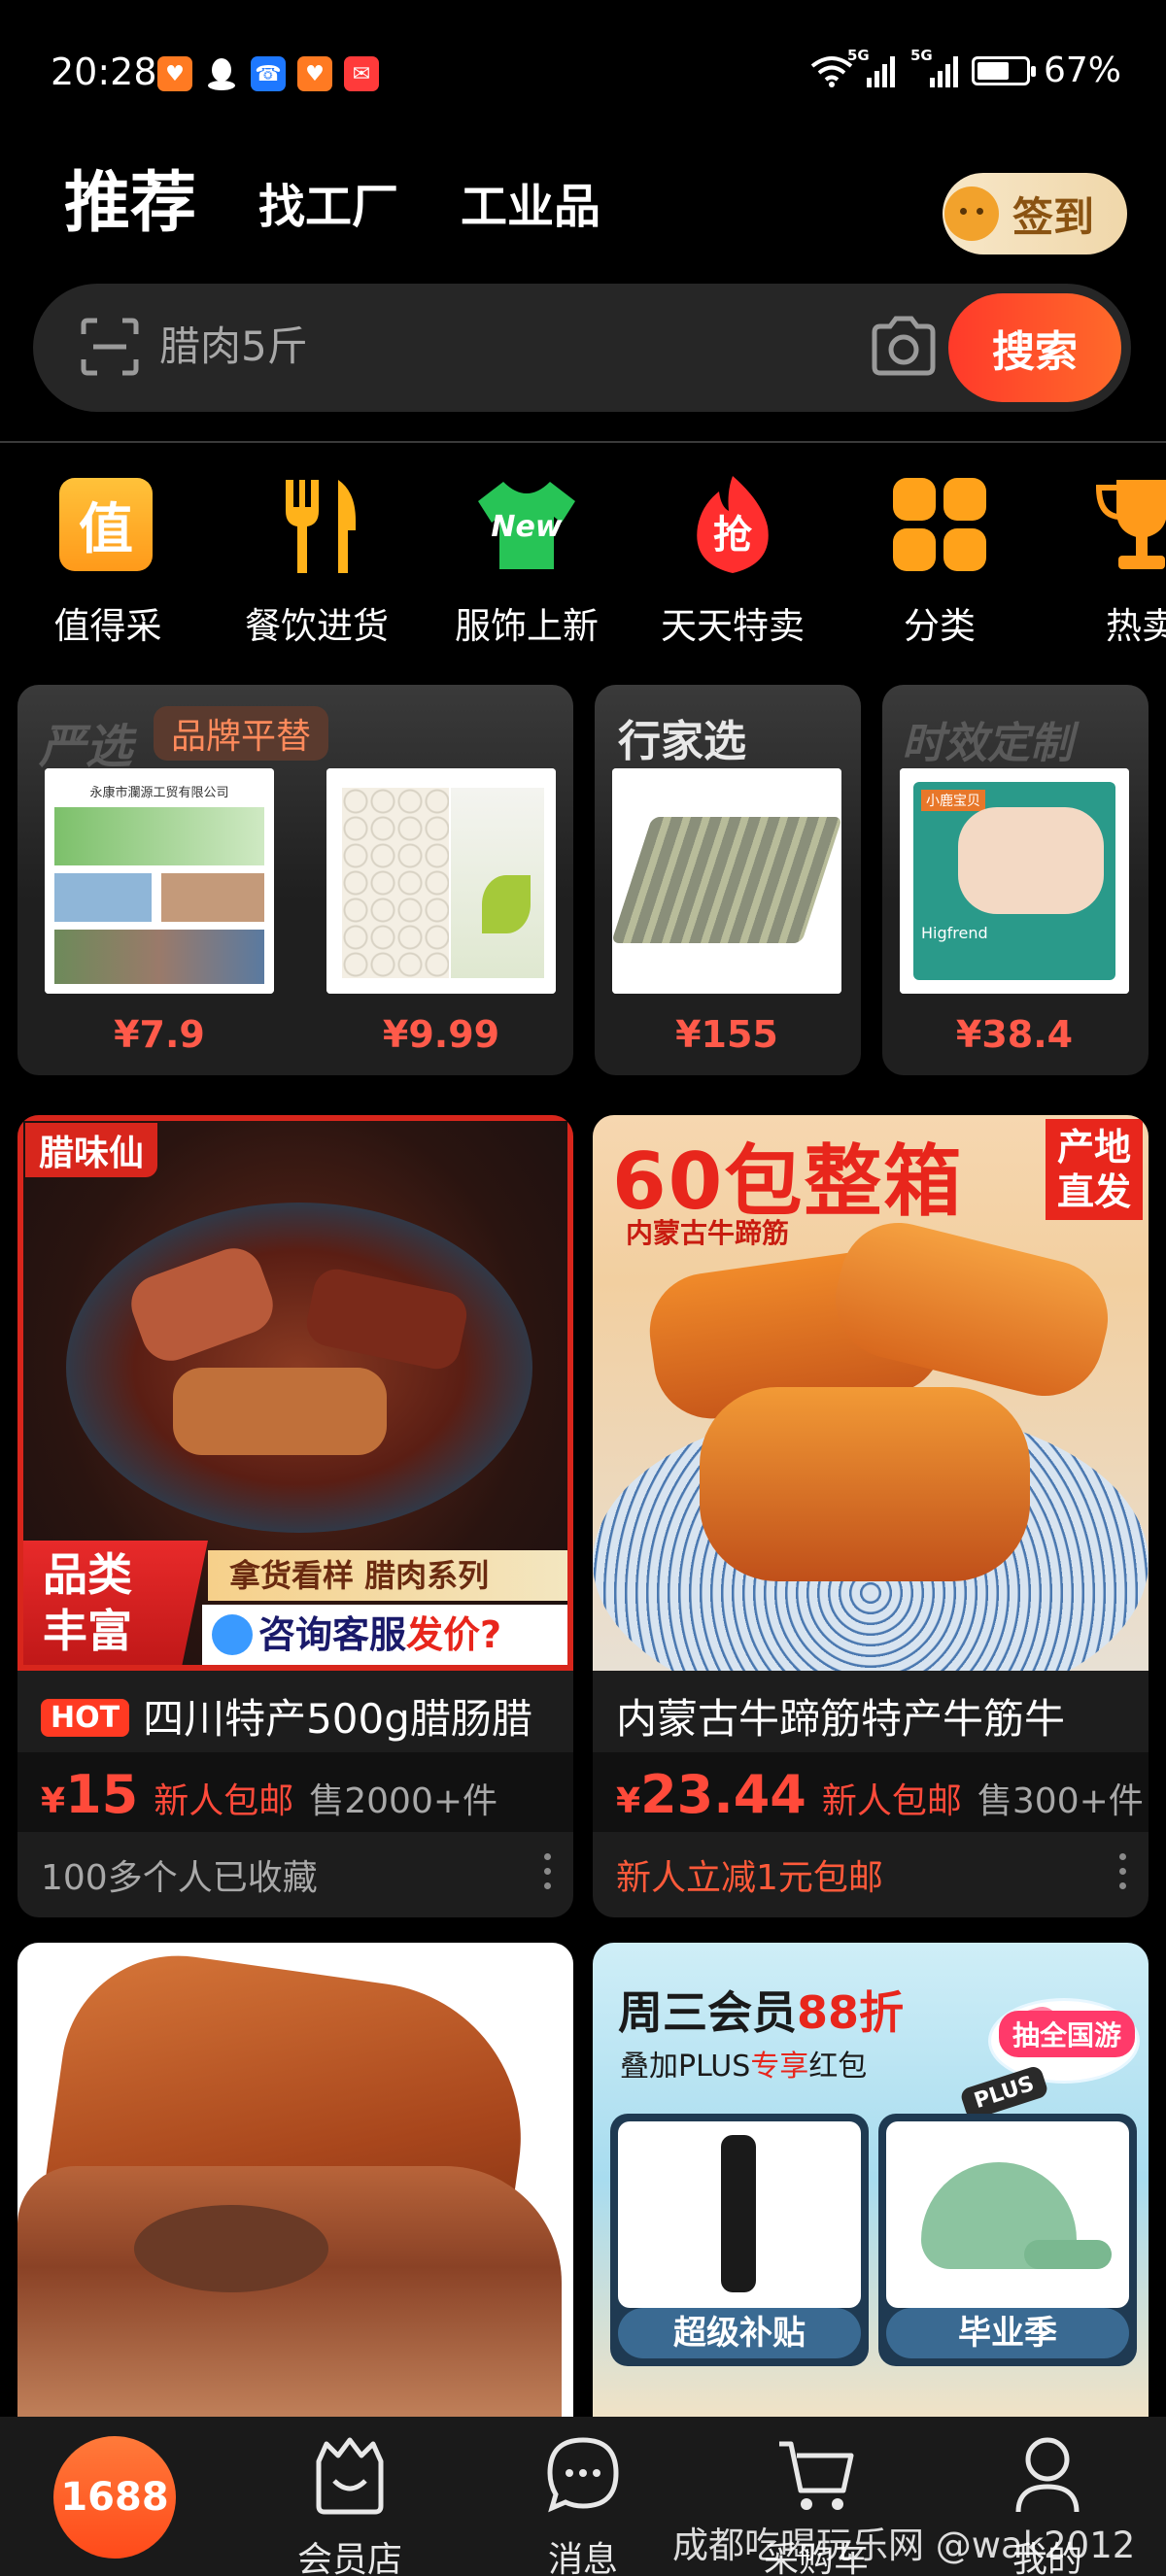 This screenshot has height=2576, width=1166. I want to click on header-divider, so click(583, 442).